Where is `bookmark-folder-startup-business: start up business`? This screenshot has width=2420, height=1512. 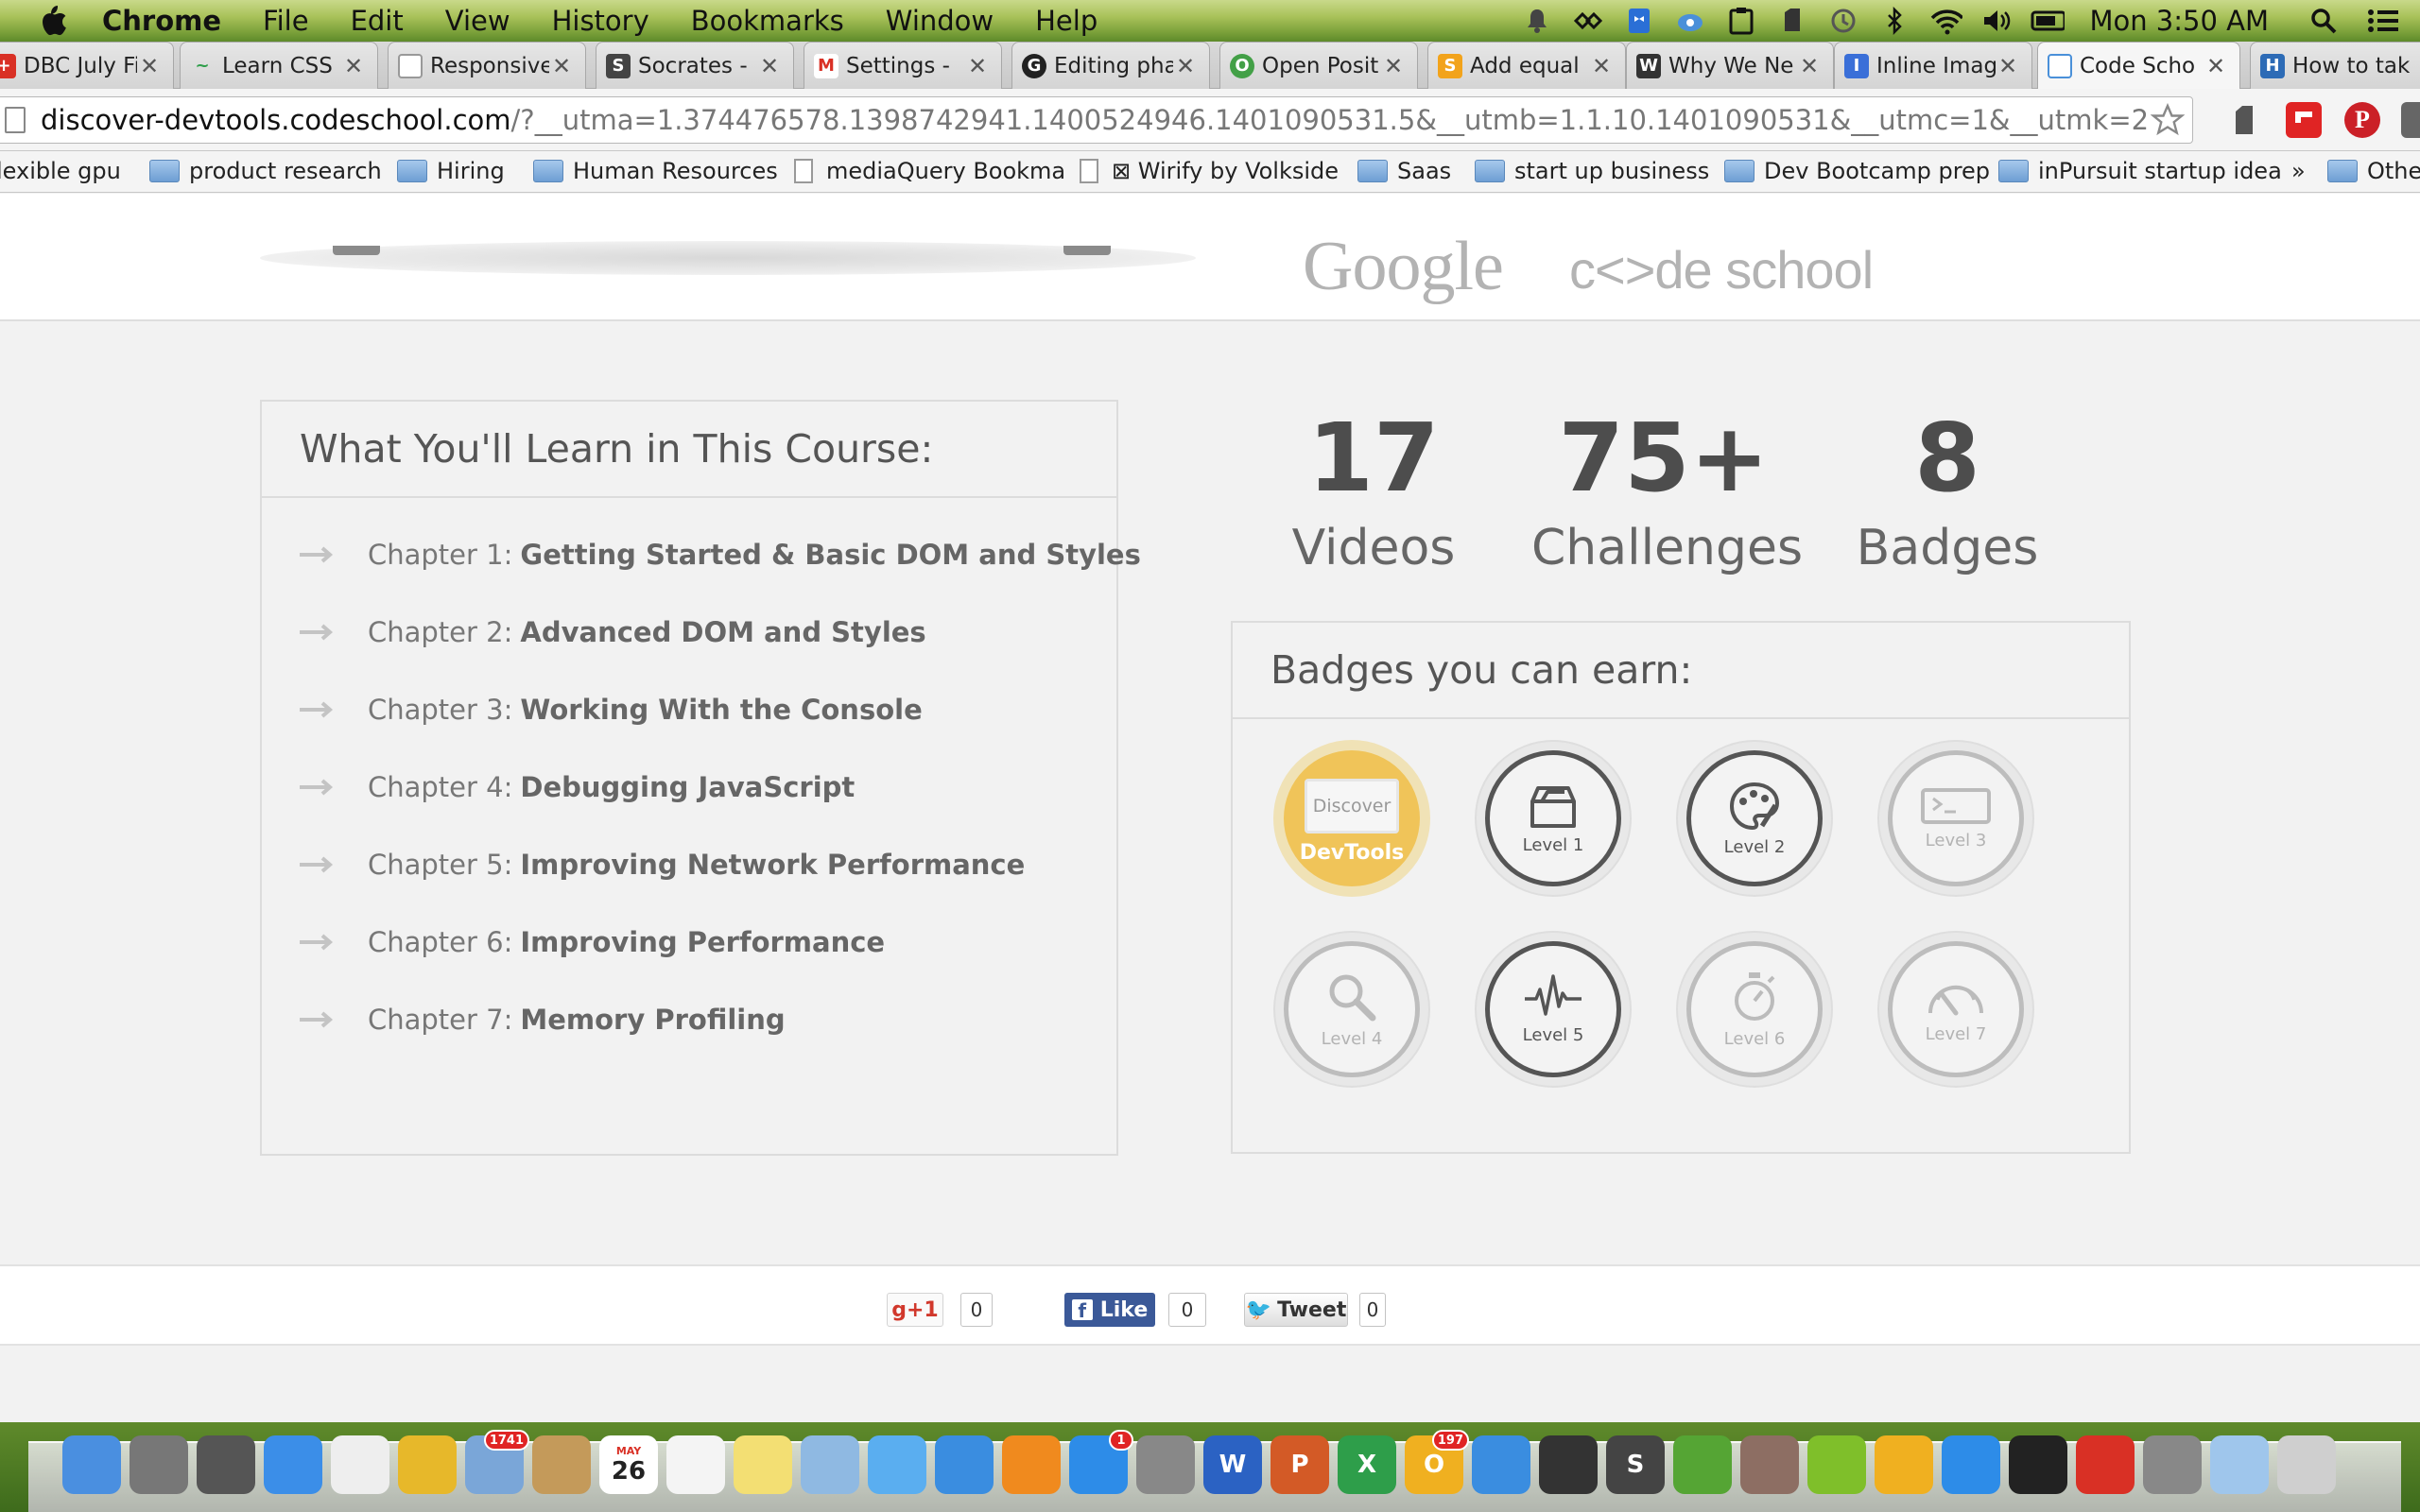 bookmark-folder-startup-business: start up business is located at coordinates (1592, 171).